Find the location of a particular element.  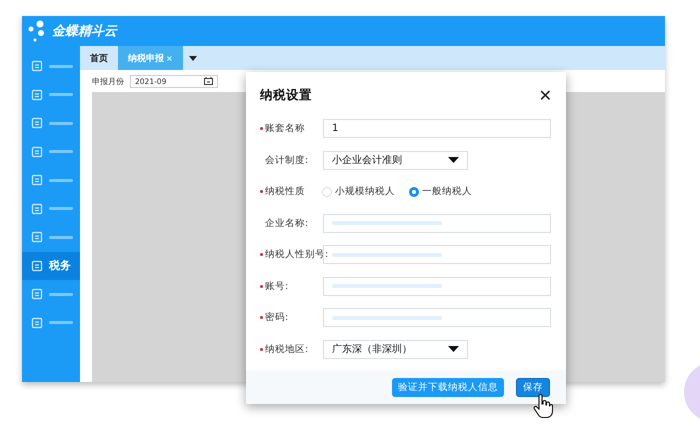

field-label: 申报月份 is located at coordinates (108, 81).